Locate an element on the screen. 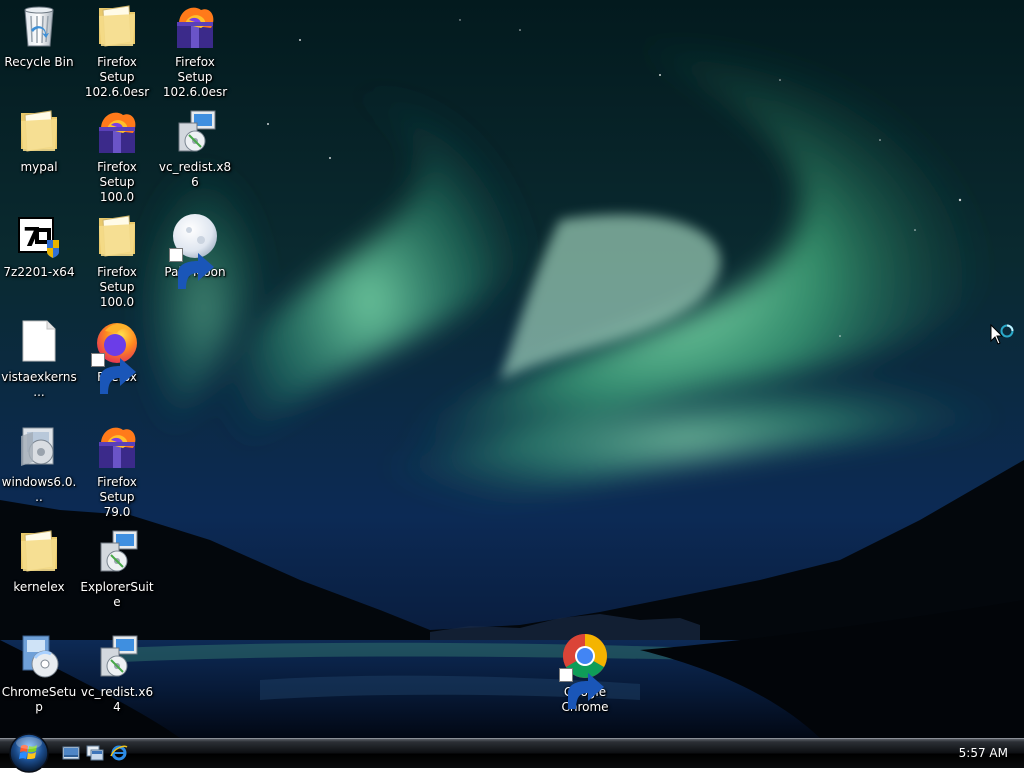  chrome-icon is located at coordinates (584, 670).